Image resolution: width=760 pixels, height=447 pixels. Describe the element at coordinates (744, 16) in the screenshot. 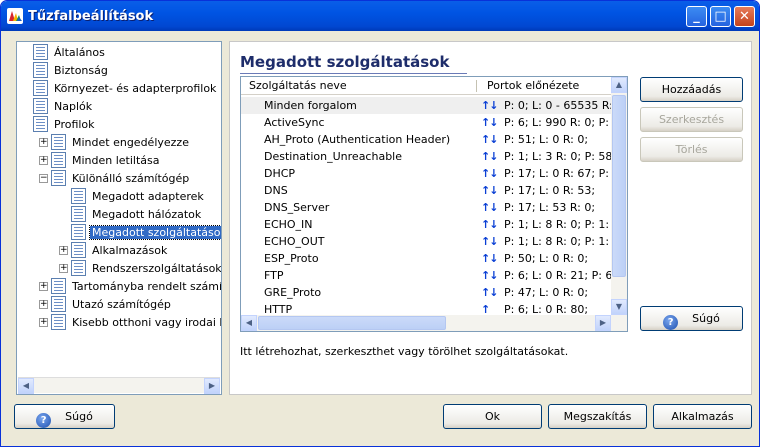

I see `close-button: ✕` at that location.